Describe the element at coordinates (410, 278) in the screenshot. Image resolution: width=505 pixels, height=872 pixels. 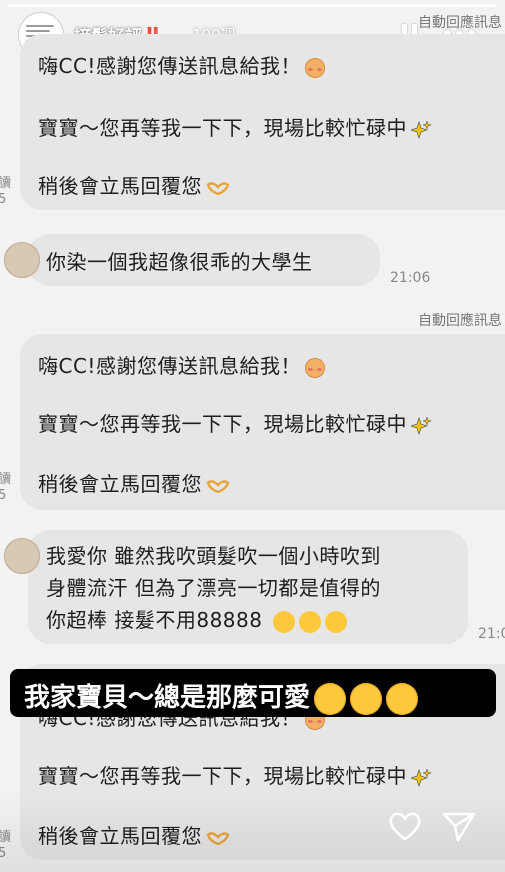
I see `message-time: 21:06` at that location.